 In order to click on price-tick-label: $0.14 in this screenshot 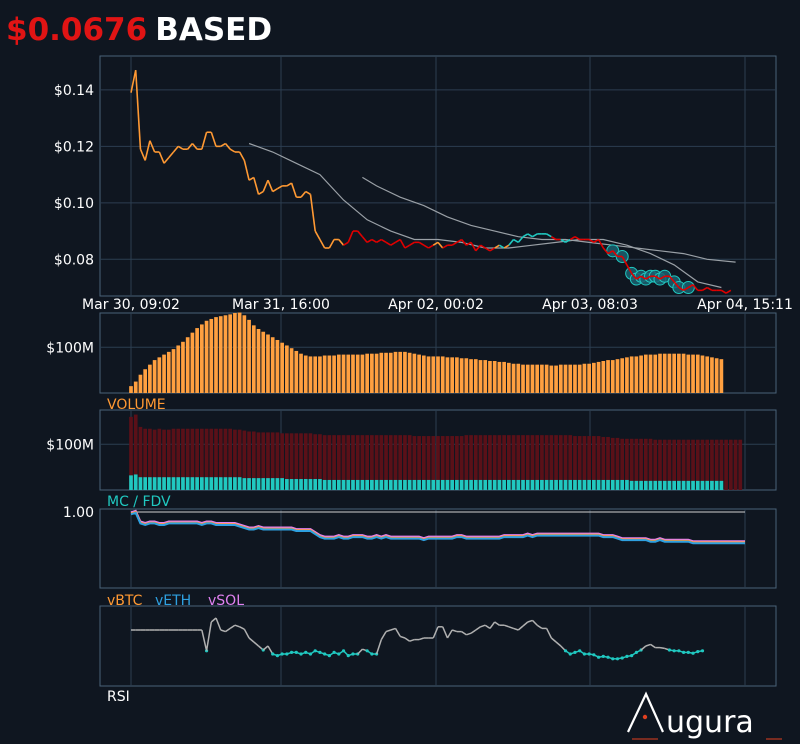, I will do `click(74, 91)`.